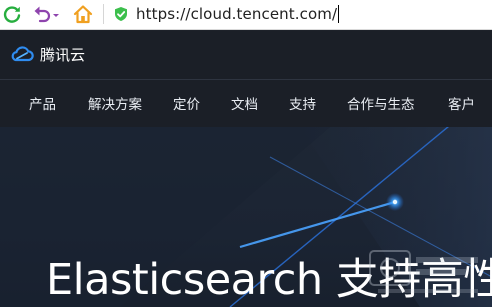 The image size is (492, 307). I want to click on nav-item-docs: 文档, so click(244, 103).